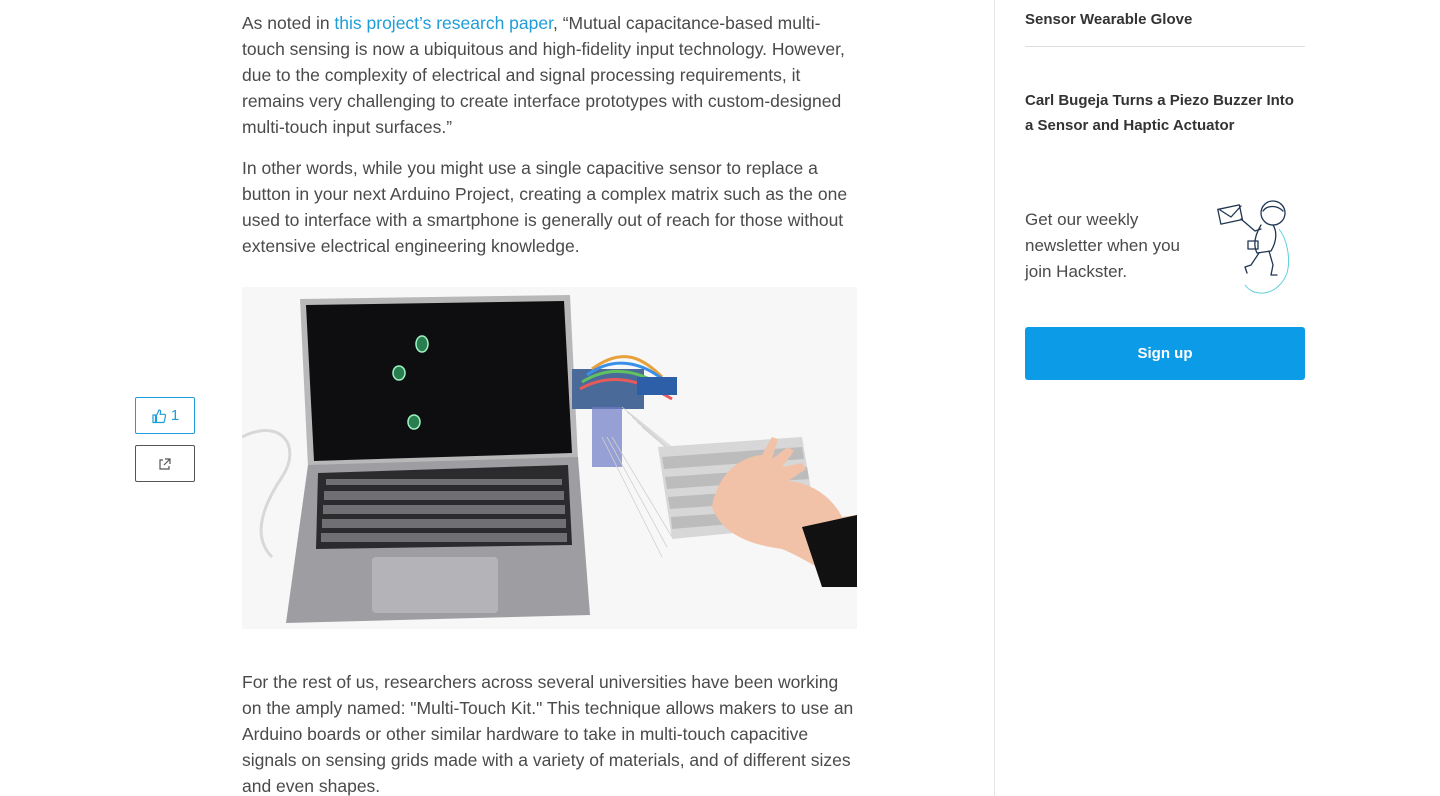 Image resolution: width=1440 pixels, height=796 pixels. Describe the element at coordinates (1253, 247) in the screenshot. I see `astronaut-illustration-icon` at that location.